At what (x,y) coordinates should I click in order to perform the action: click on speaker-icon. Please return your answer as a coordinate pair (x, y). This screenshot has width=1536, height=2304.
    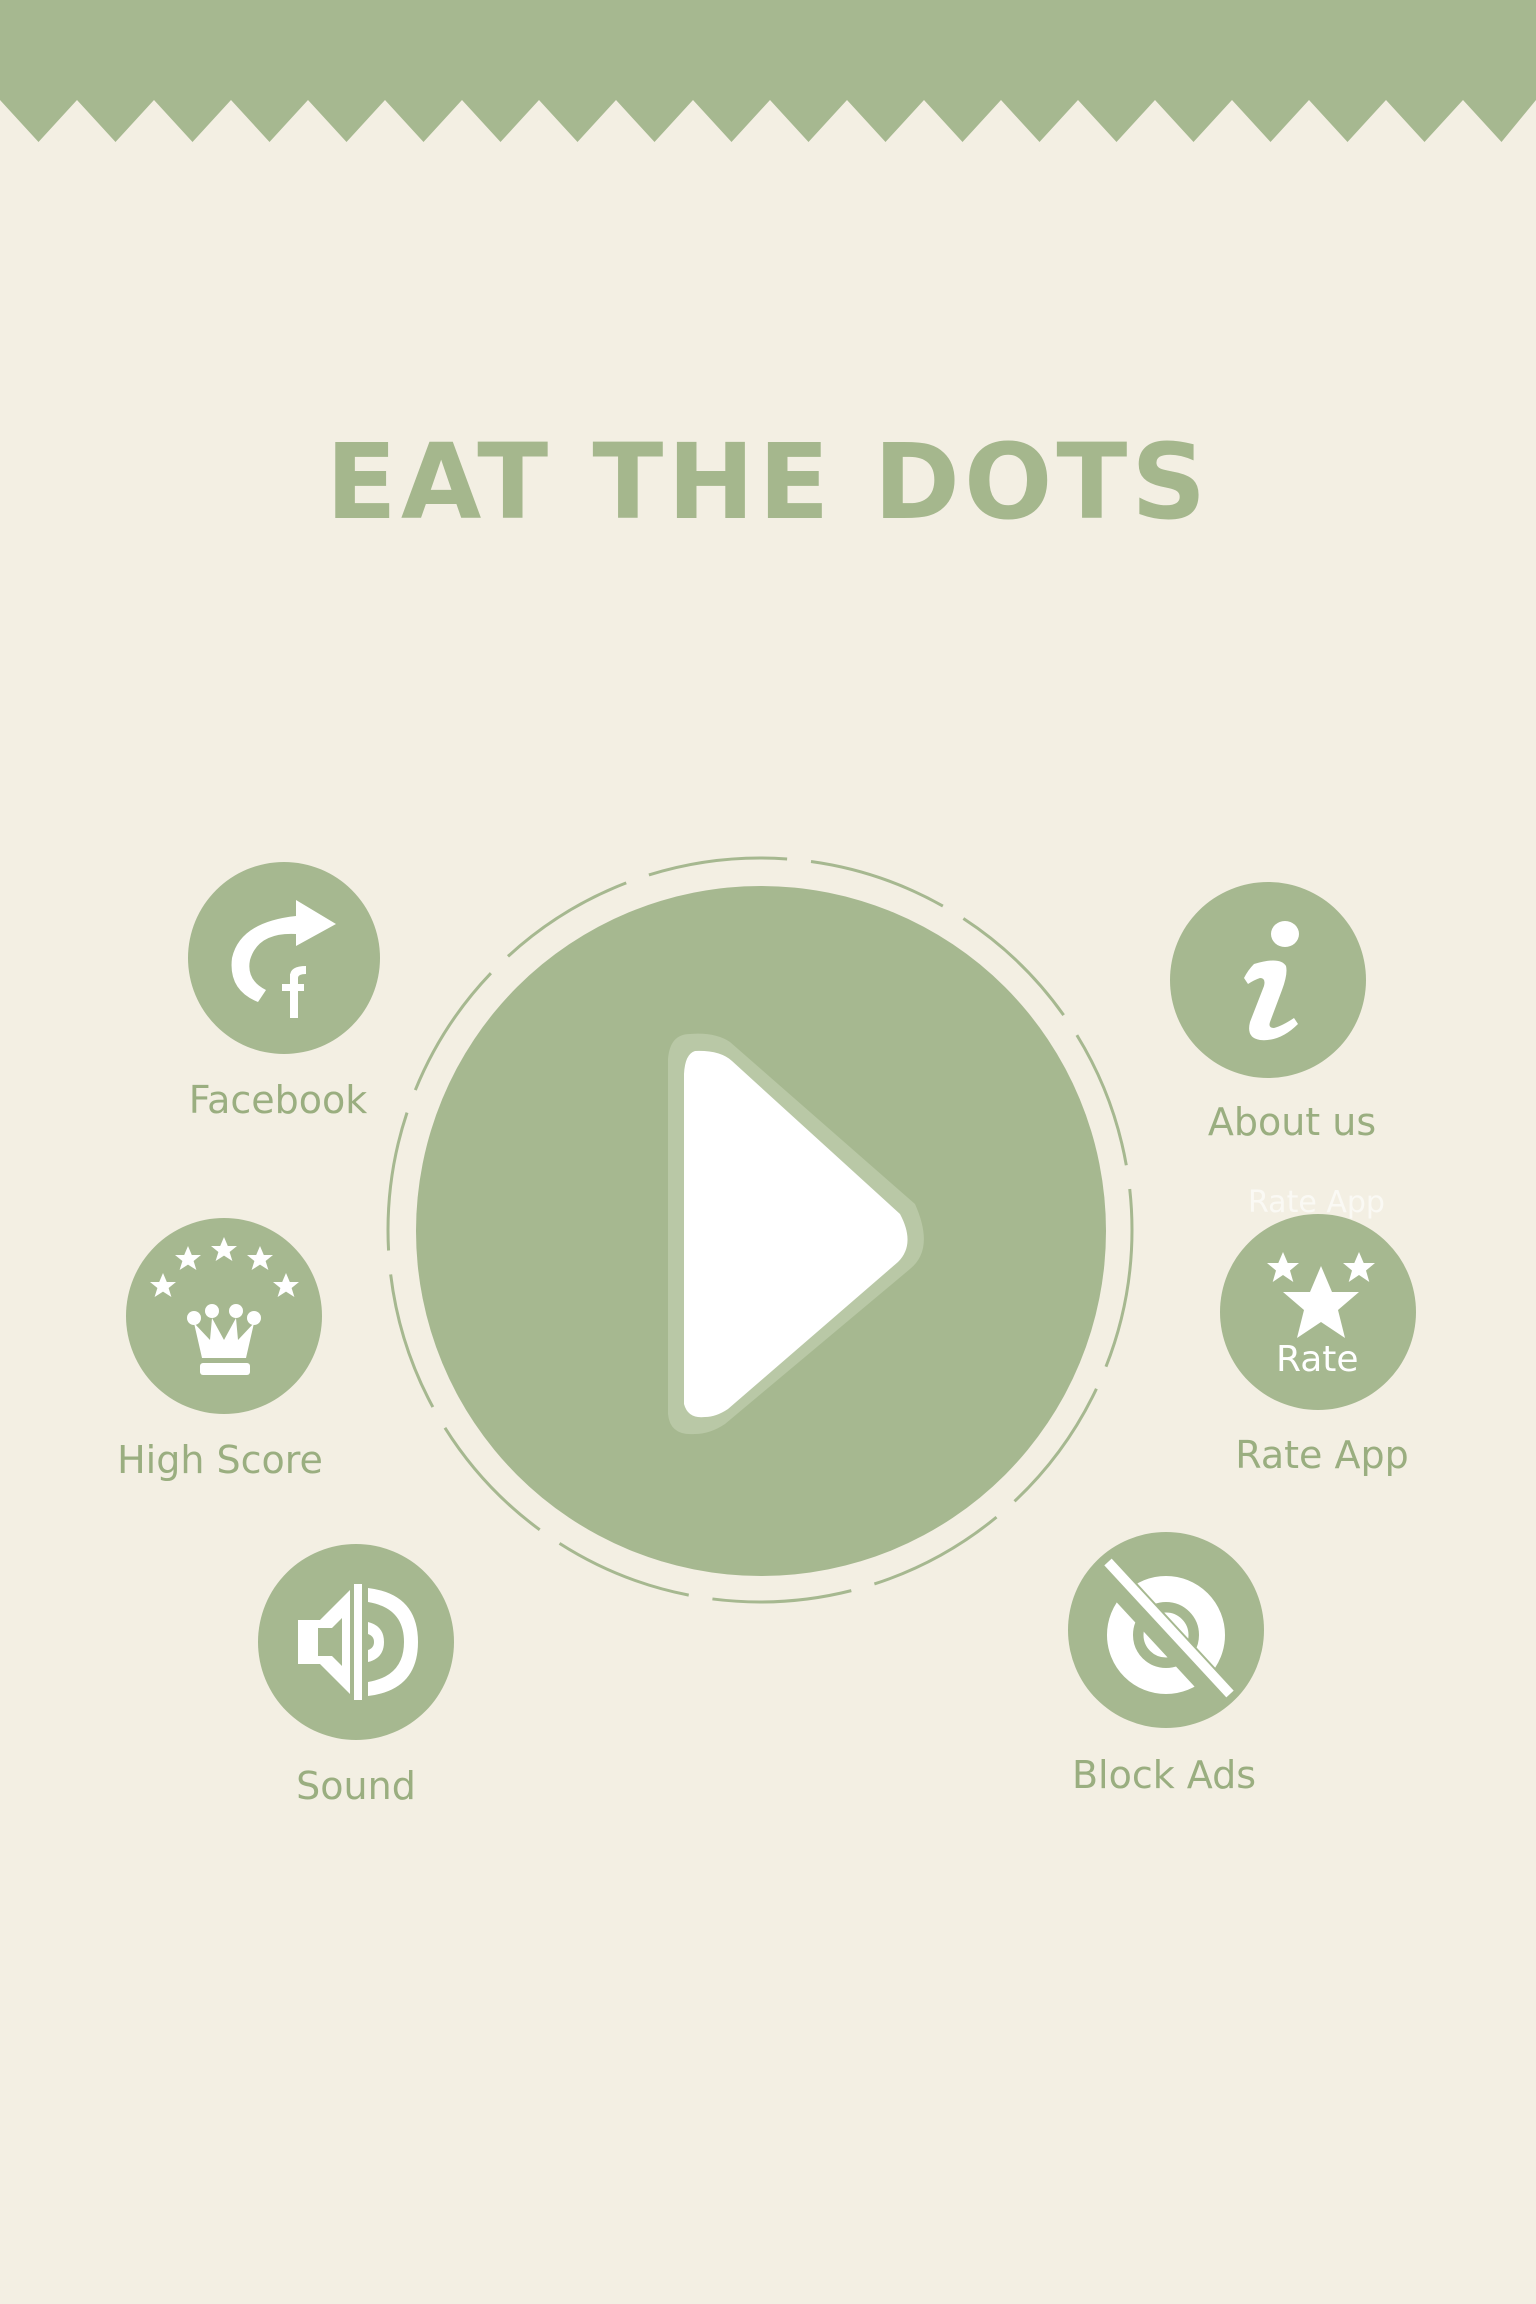
    Looking at the image, I should click on (358, 1642).